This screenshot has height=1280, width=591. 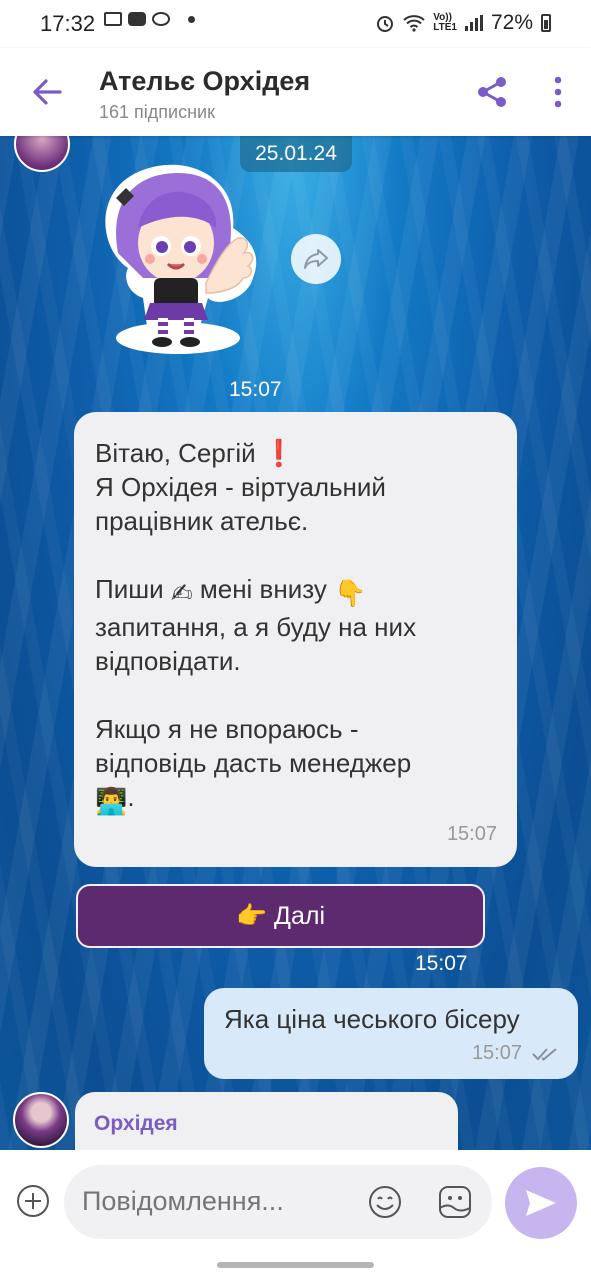 I want to click on sync-icon, so click(x=161, y=19).